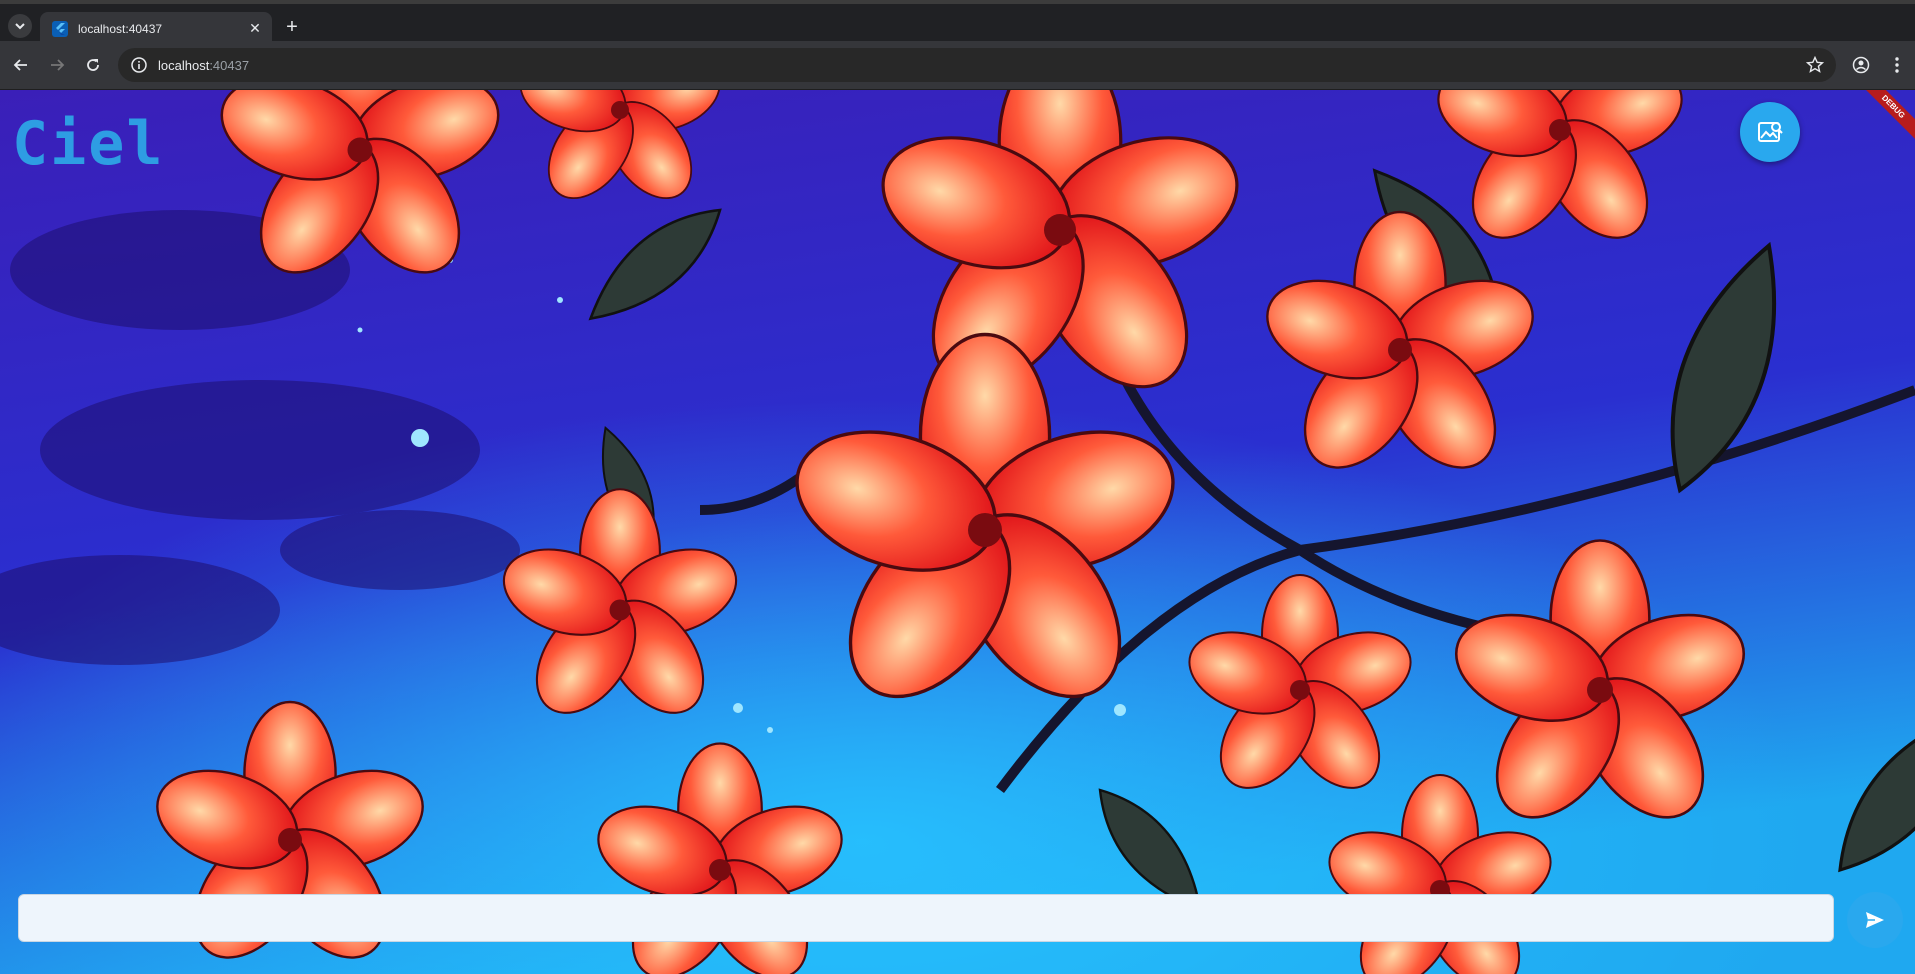 This screenshot has height=974, width=1915. I want to click on reload-icon, so click(93, 65).